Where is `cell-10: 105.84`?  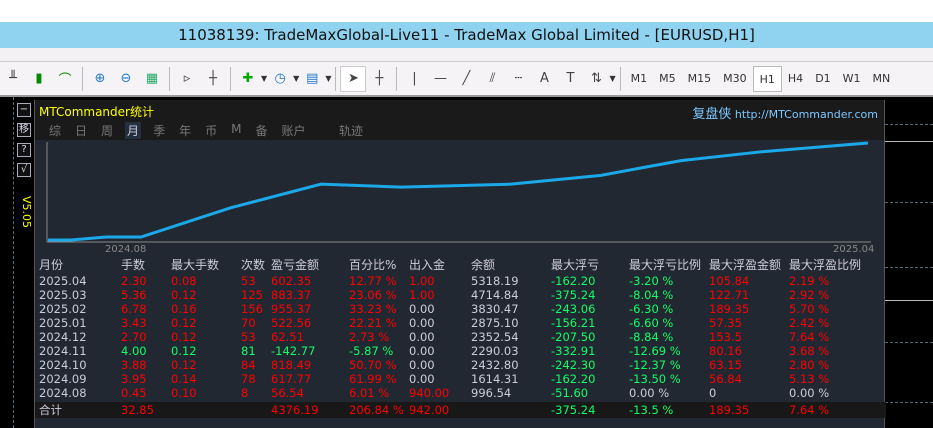 cell-10: 105.84 is located at coordinates (729, 281).